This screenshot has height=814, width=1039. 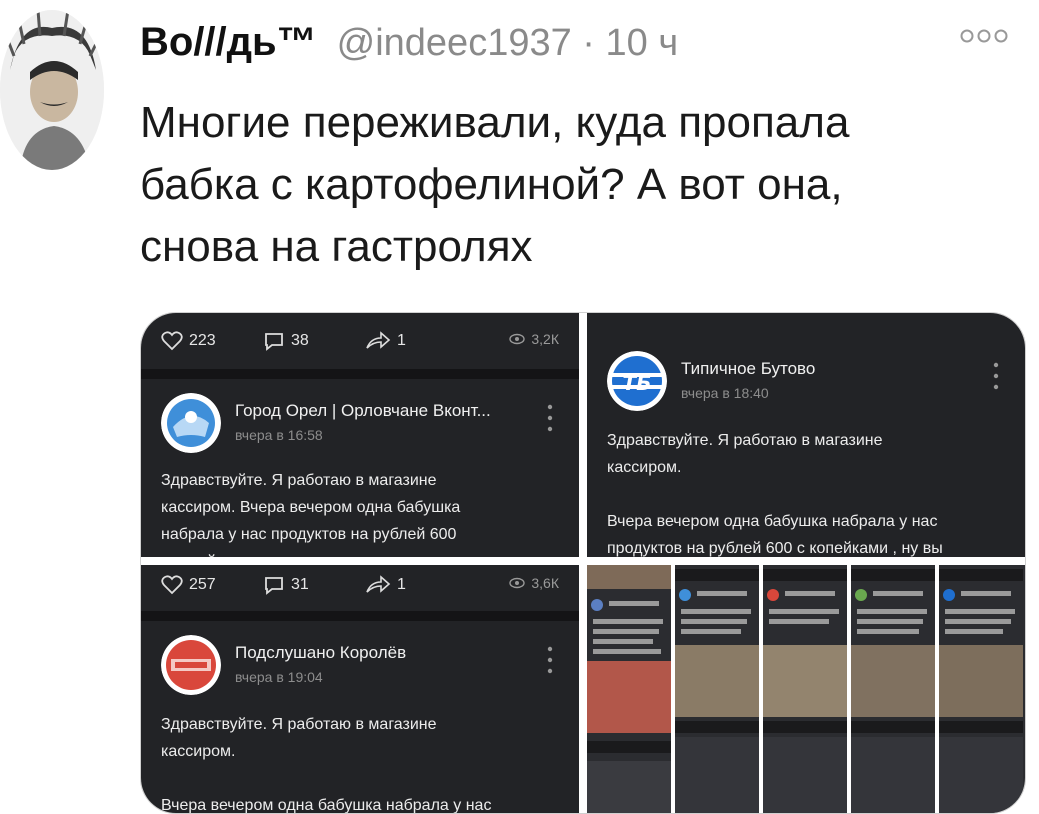 I want to click on avatar-portrait-icon, so click(x=52, y=90).